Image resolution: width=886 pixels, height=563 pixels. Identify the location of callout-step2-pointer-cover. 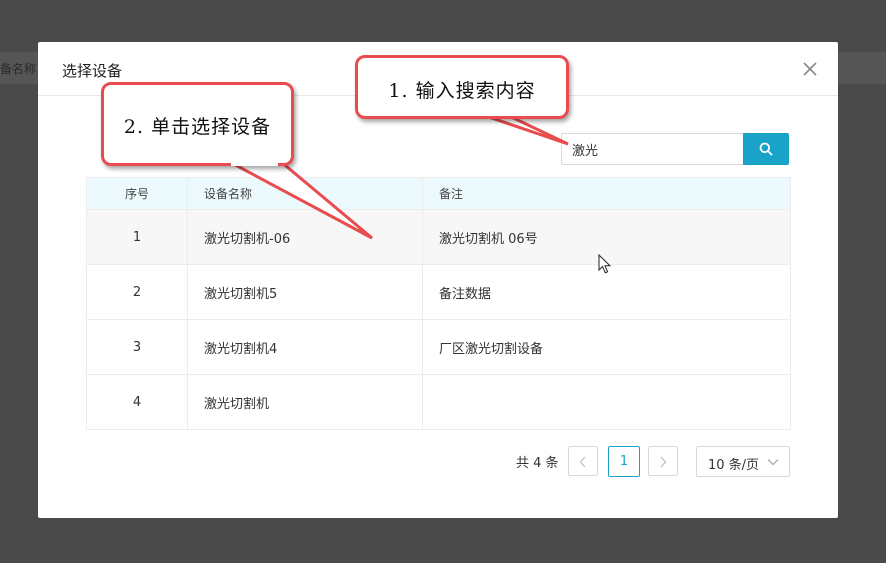
(254, 164).